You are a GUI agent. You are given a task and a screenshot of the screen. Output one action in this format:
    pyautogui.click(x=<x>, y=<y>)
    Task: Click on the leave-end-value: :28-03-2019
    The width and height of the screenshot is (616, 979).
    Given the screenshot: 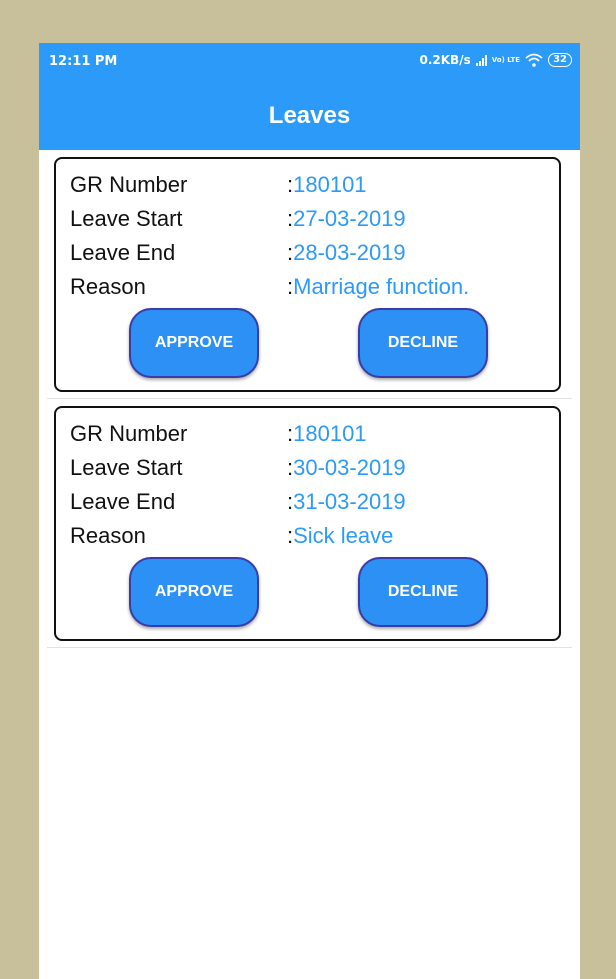 What is the action you would take?
    pyautogui.click(x=346, y=253)
    